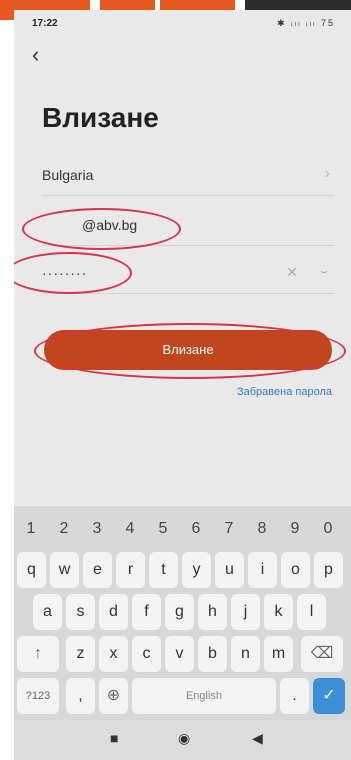  Describe the element at coordinates (146, 612) in the screenshot. I see `key-f: f` at that location.